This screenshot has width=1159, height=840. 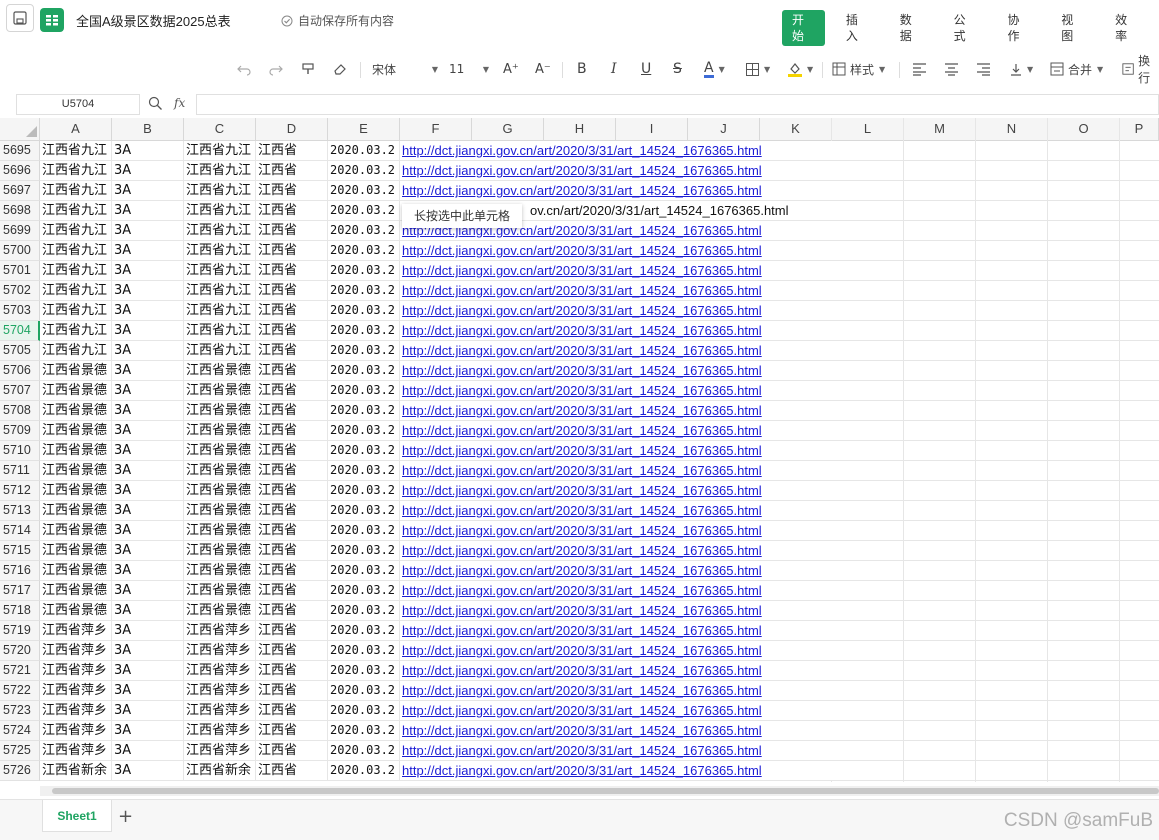 I want to click on column-header-p: P, so click(x=1139, y=129).